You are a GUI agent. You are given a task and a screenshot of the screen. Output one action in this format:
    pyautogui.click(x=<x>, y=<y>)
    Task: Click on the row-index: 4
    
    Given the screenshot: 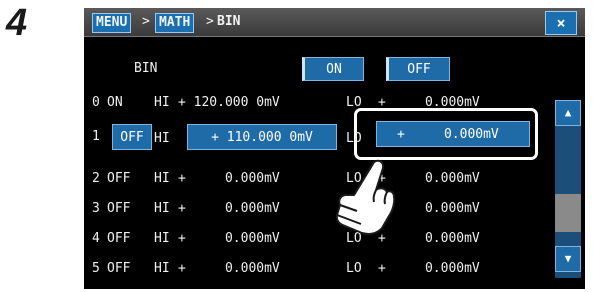 What is the action you would take?
    pyautogui.click(x=96, y=238)
    